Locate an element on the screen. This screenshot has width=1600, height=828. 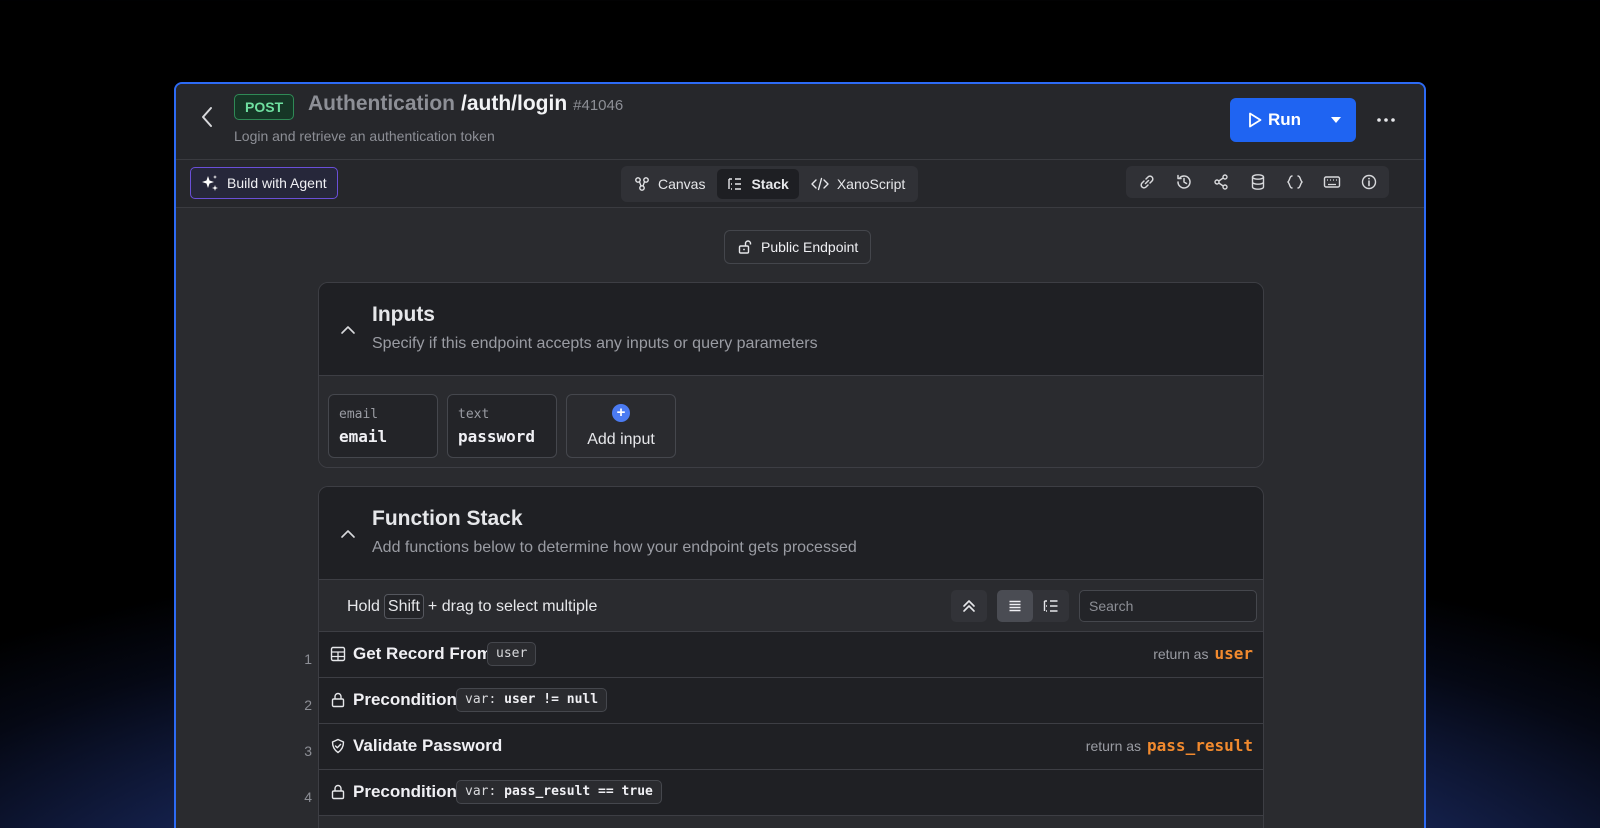
chevrons-up-icon is located at coordinates (969, 606).